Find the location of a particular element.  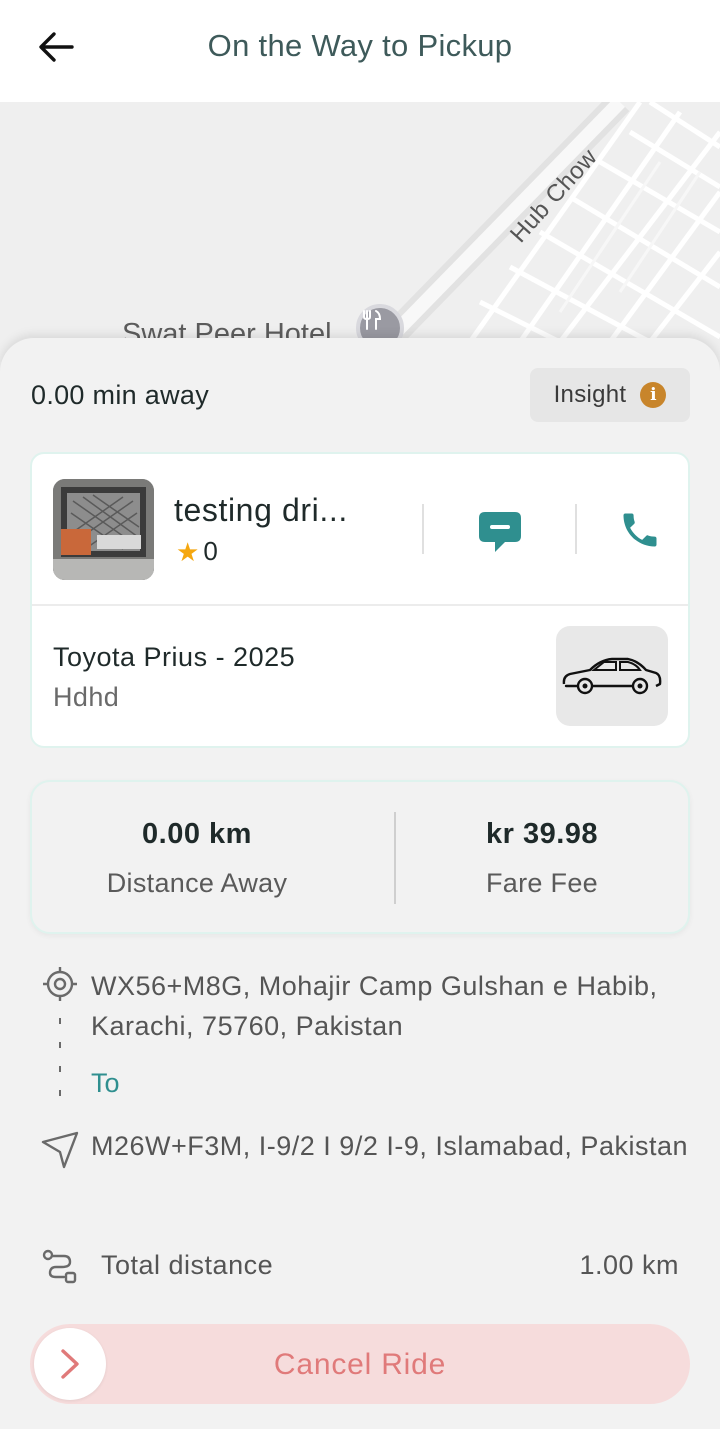

route-connector is located at coordinates (60, 1057).